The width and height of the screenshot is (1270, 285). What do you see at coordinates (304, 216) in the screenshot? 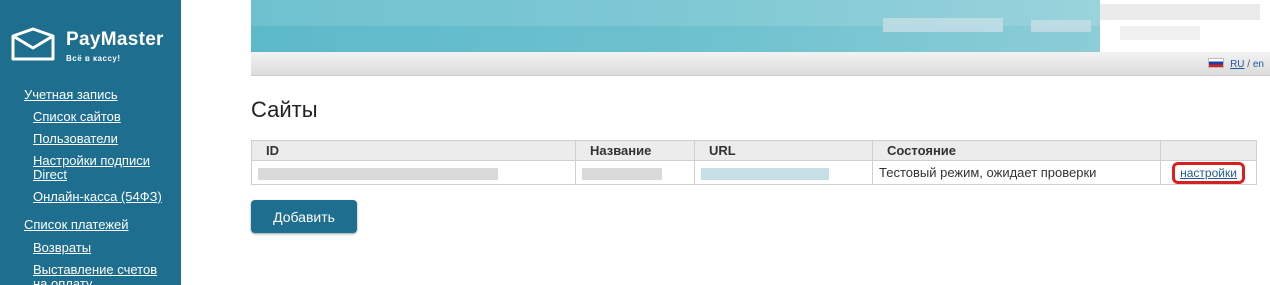
I see `add-site-button: Добавить` at bounding box center [304, 216].